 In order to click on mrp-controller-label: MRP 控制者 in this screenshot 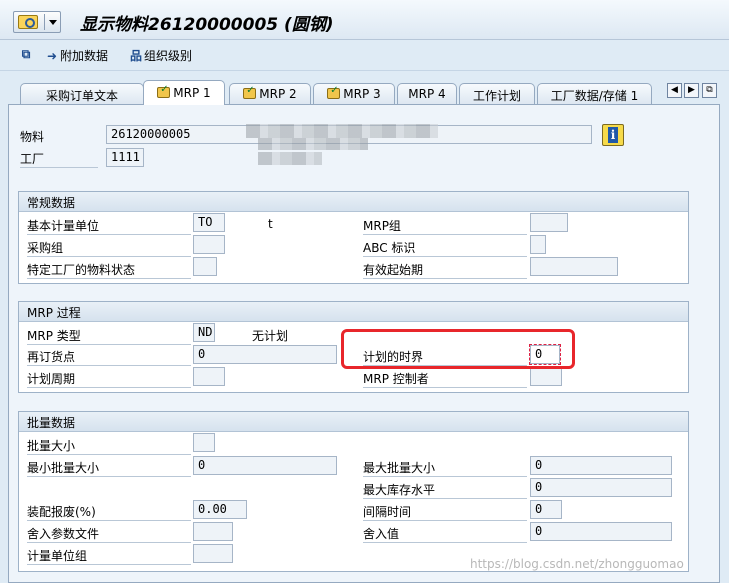, I will do `click(445, 379)`.